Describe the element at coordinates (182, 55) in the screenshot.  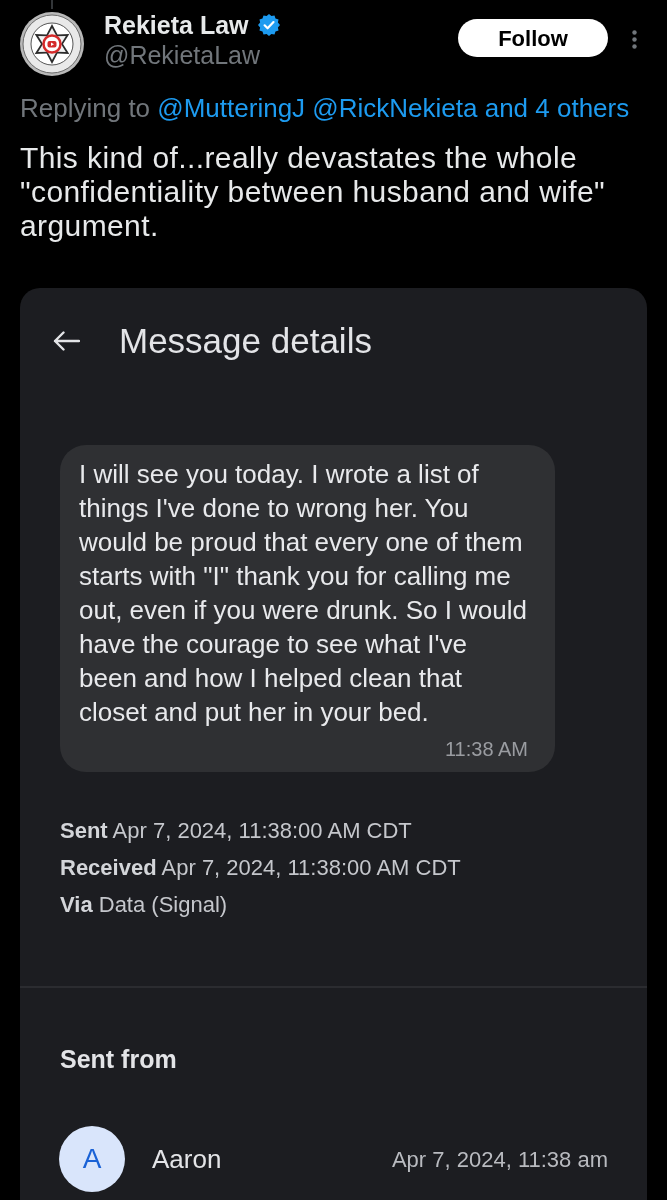
I see `account-handle: @RekietaLaw` at that location.